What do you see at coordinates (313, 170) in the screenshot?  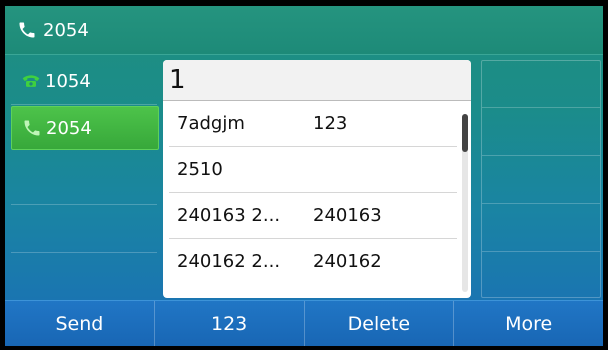 I see `list-item: 2510` at bounding box center [313, 170].